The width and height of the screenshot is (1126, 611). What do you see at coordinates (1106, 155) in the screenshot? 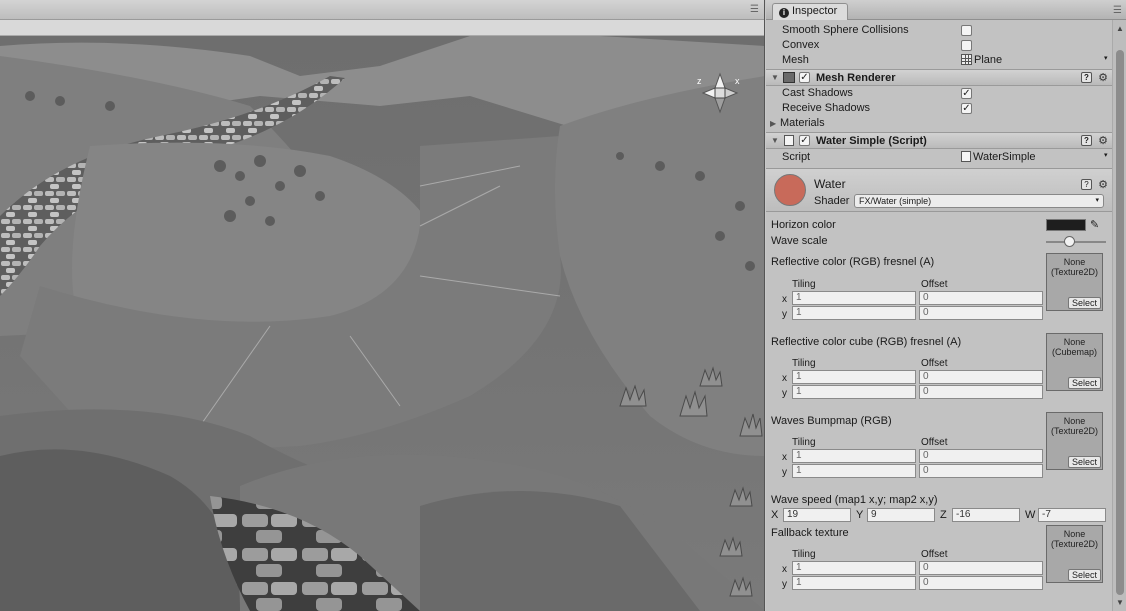
I see `script-dropdown-arrow-icon: ▾` at bounding box center [1106, 155].